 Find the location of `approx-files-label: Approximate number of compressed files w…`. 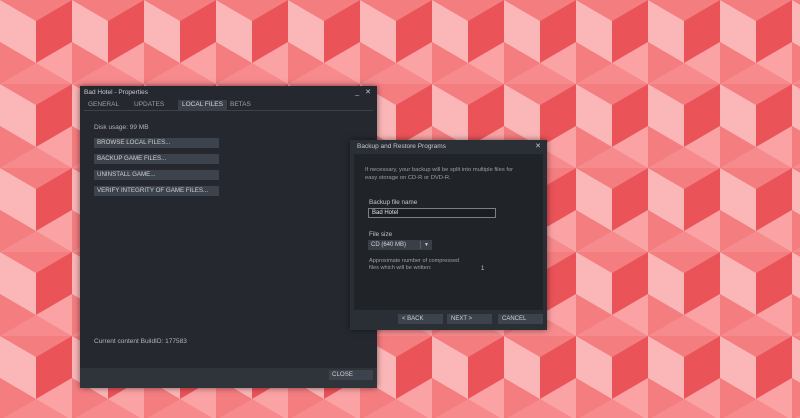

approx-files-label: Approximate number of compressed files w… is located at coordinates (414, 264).